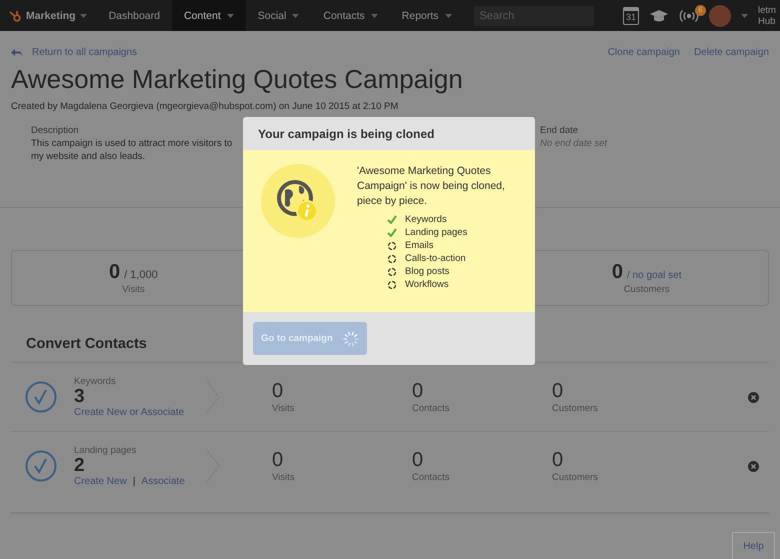 This screenshot has width=780, height=559. Describe the element at coordinates (85, 52) in the screenshot. I see `back-link: Return to all campaigns` at that location.